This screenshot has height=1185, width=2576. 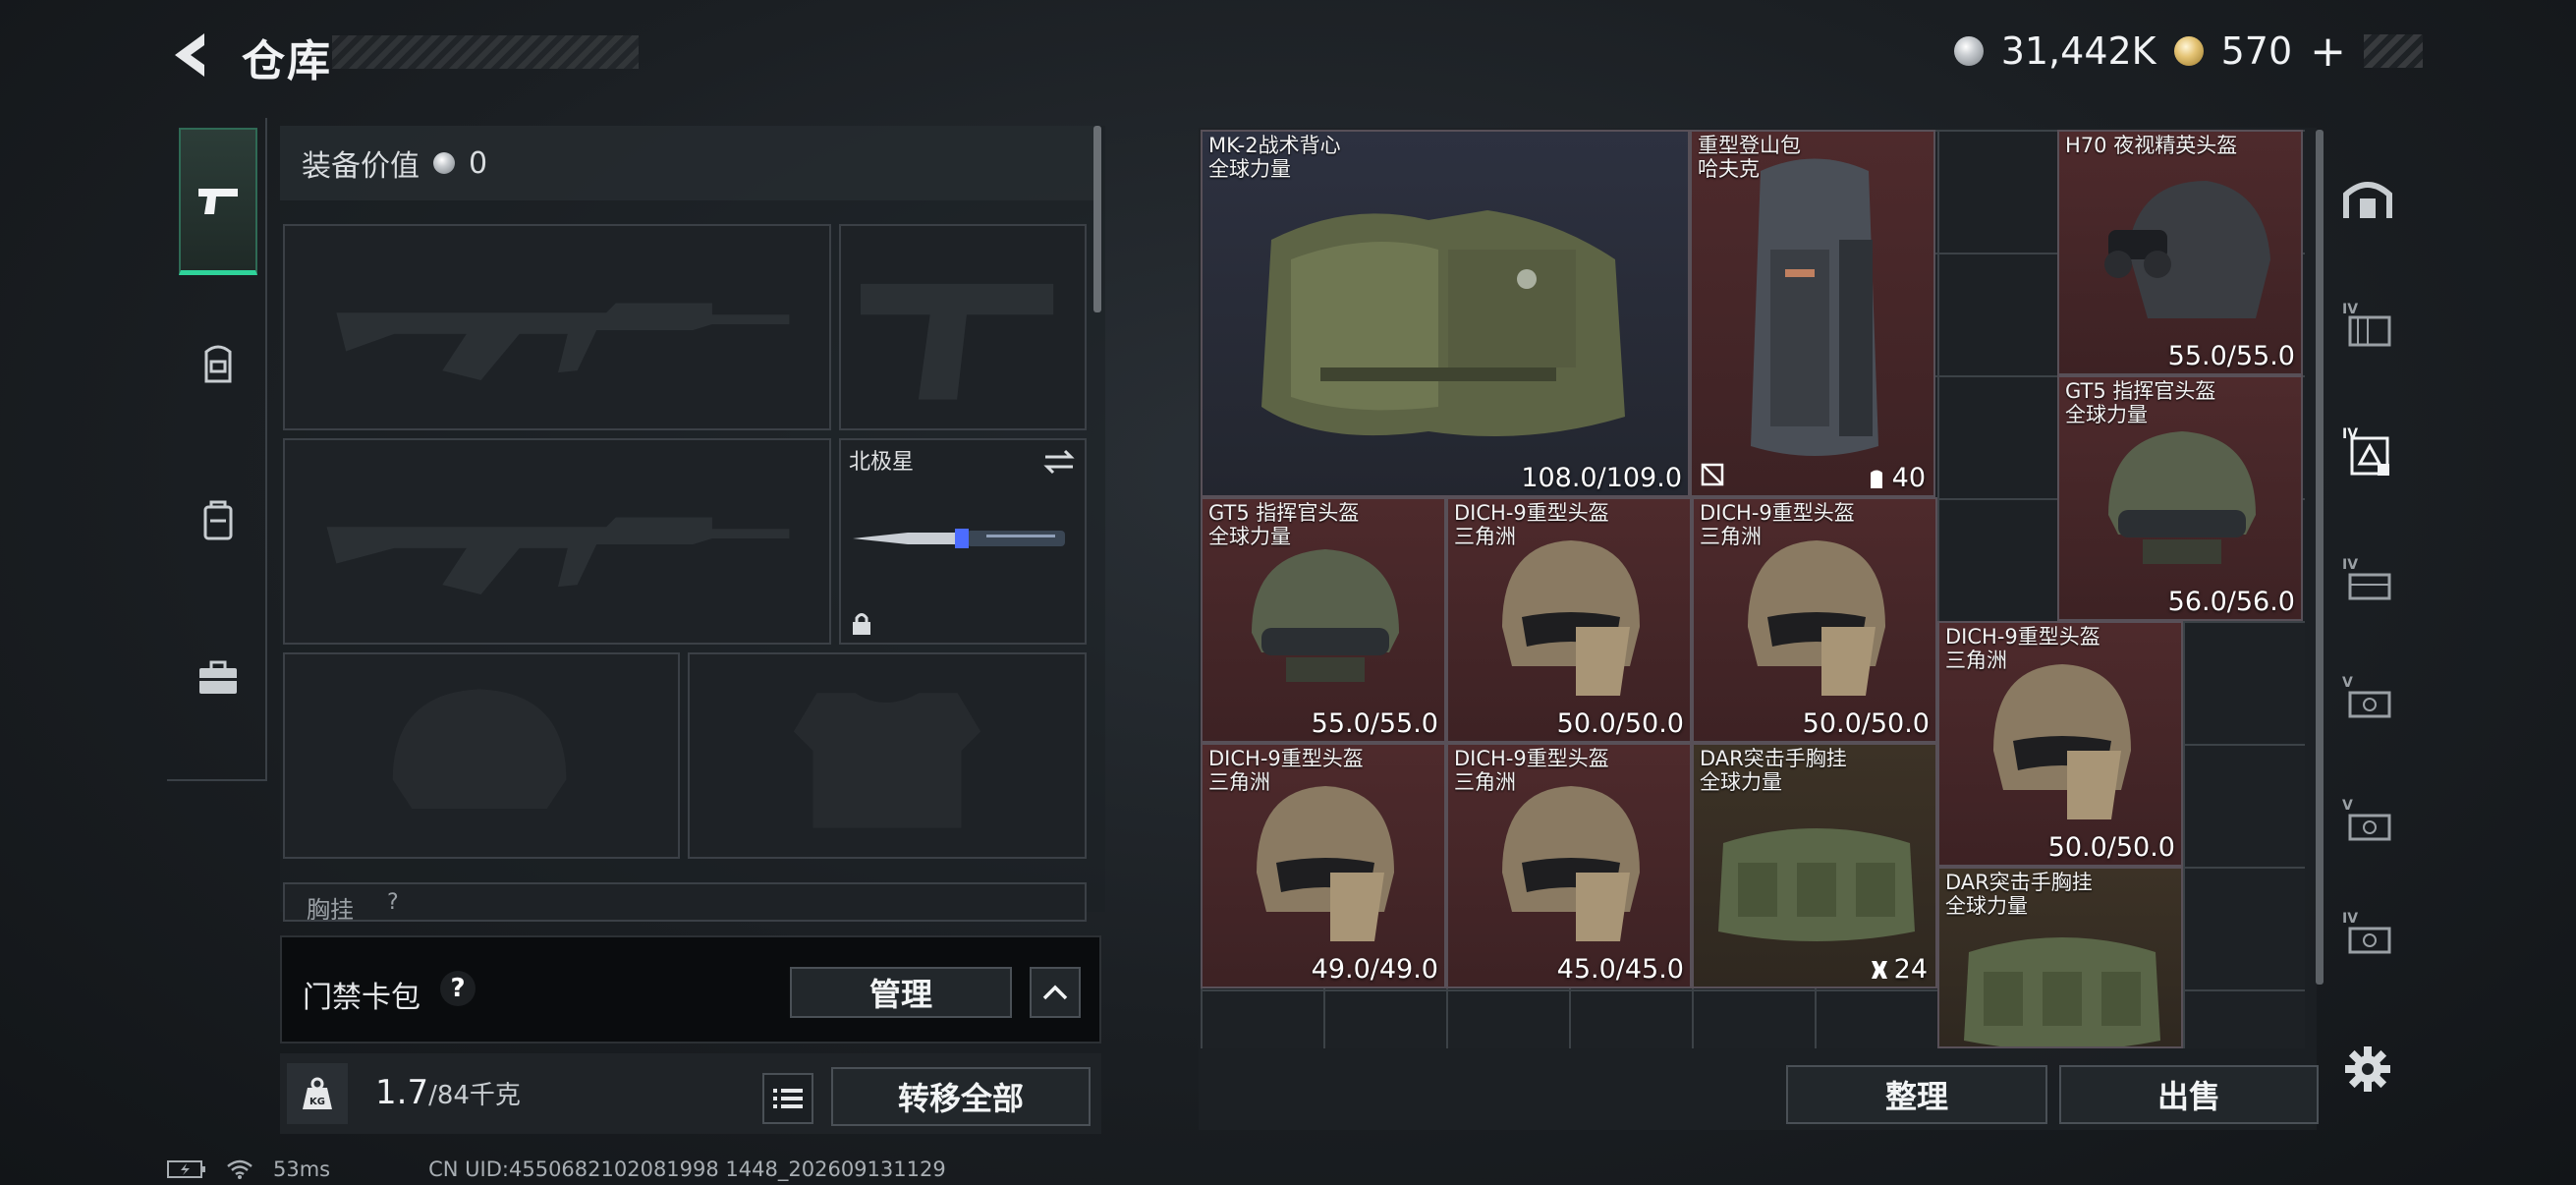 What do you see at coordinates (961, 1096) in the screenshot?
I see `transfer-all-button: 转移全部` at bounding box center [961, 1096].